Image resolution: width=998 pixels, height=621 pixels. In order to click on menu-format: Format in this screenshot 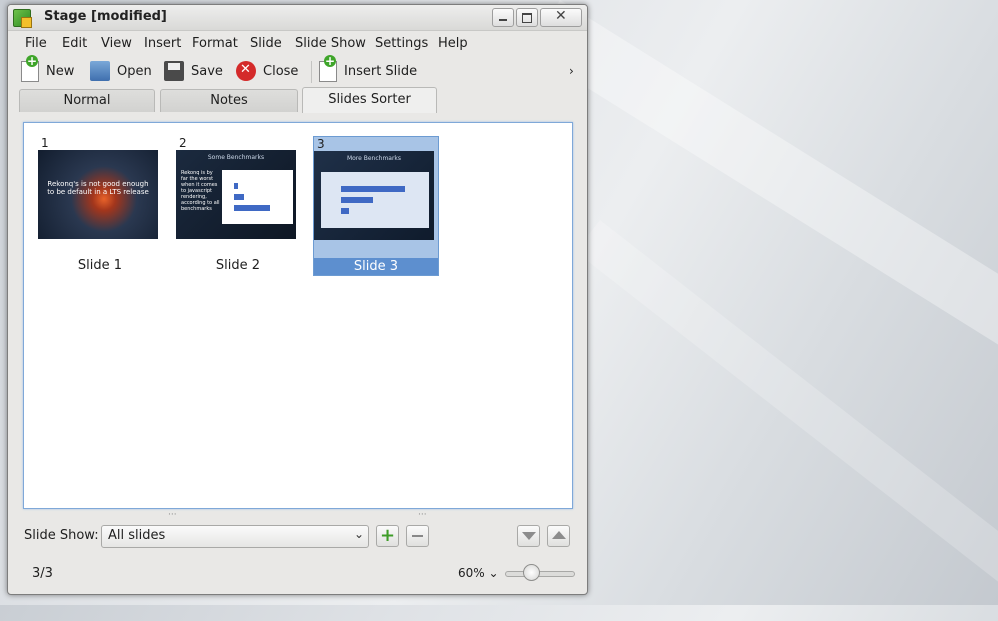, I will do `click(215, 43)`.